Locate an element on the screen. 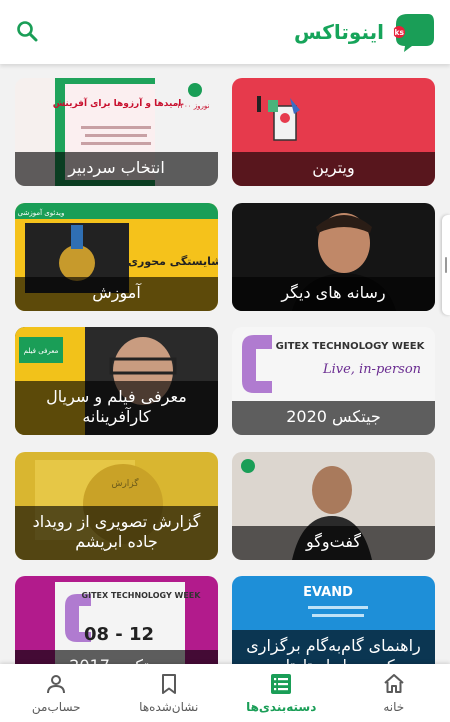 Image resolution: width=450 pixels, height=722 pixels. nav-item-home: خانه is located at coordinates (394, 693).